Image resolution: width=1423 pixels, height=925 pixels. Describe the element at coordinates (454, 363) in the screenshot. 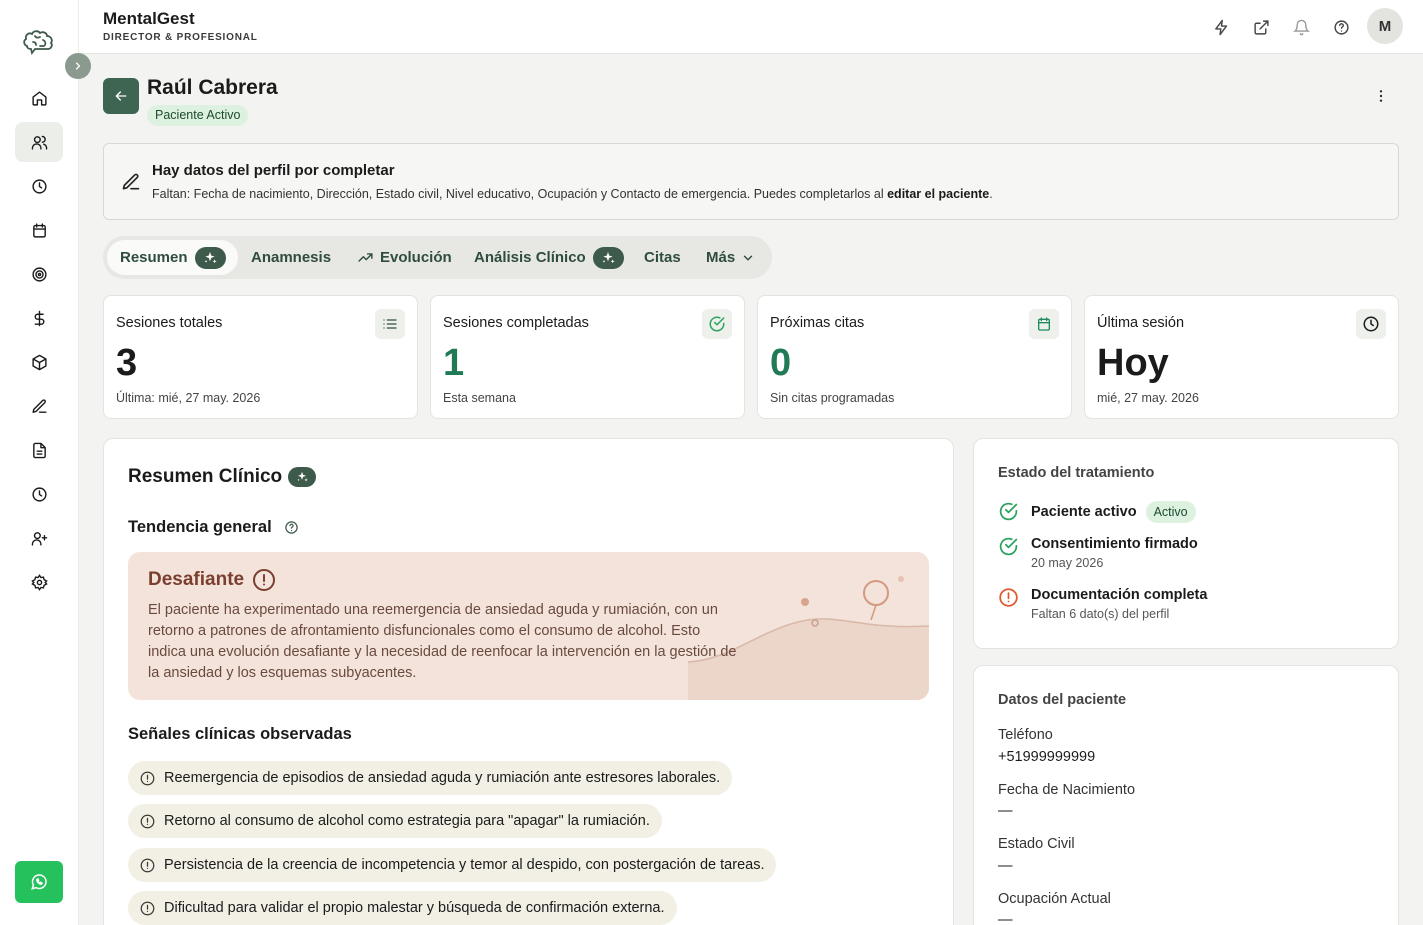

I see `stat-value: 1` at that location.